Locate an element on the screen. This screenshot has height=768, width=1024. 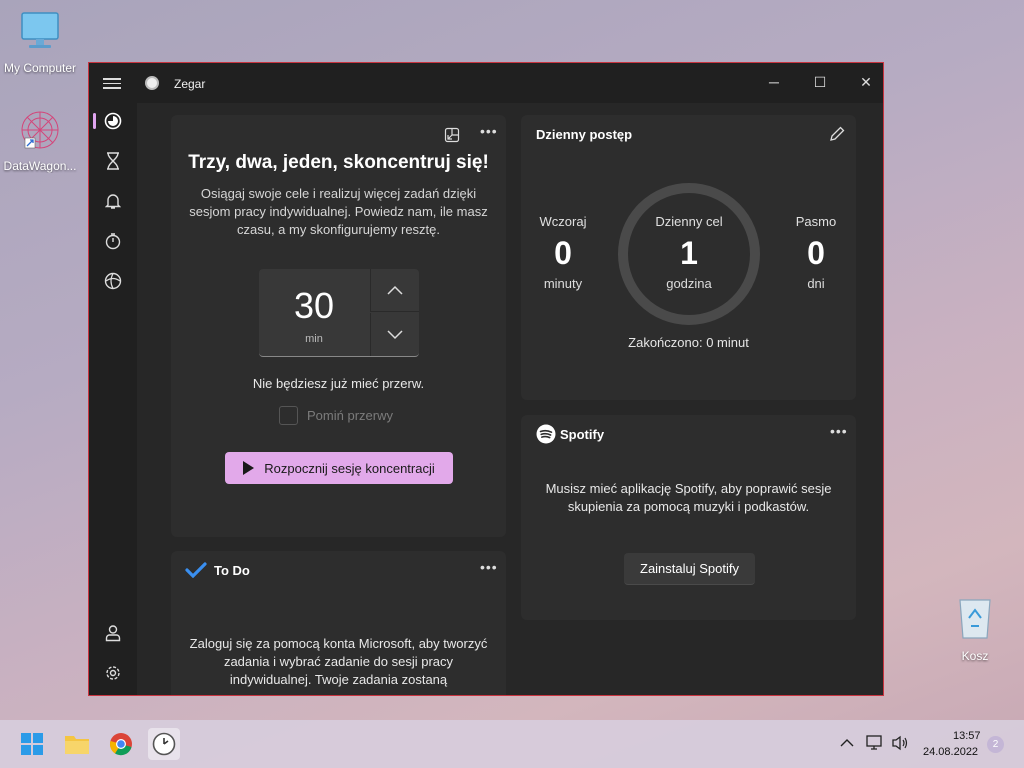
spotify-logo-icon is located at coordinates (546, 434).